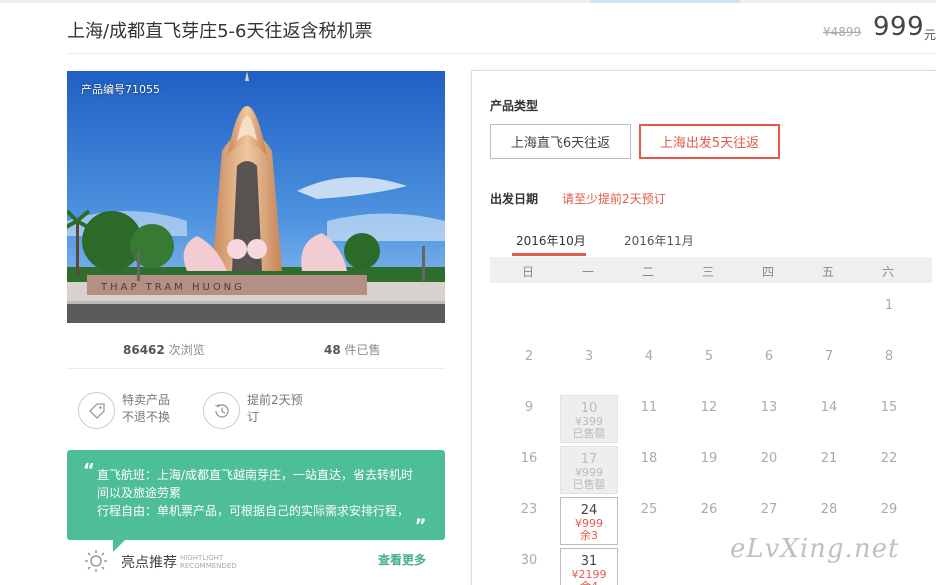  Describe the element at coordinates (253, 417) in the screenshot. I see `feature-line2: 订` at that location.